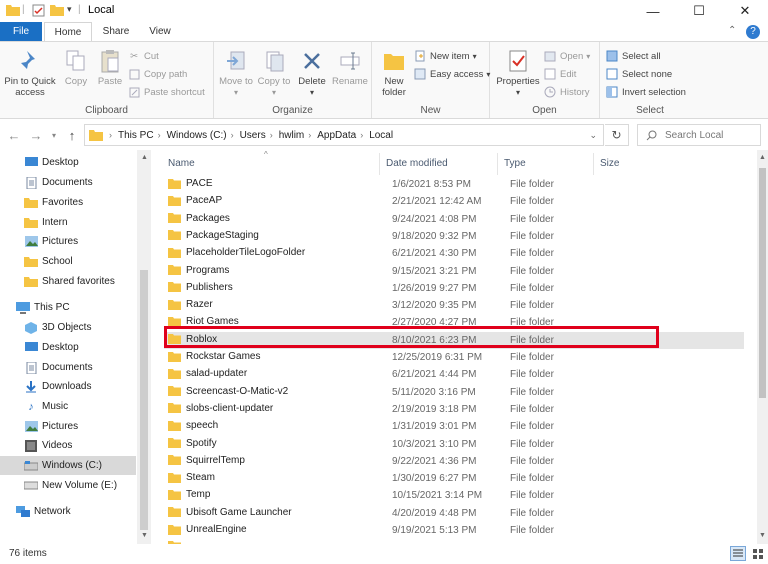 The height and width of the screenshot is (564, 768). What do you see at coordinates (68, 406) in the screenshot?
I see `nav-item-music: ♪ Music` at bounding box center [68, 406].